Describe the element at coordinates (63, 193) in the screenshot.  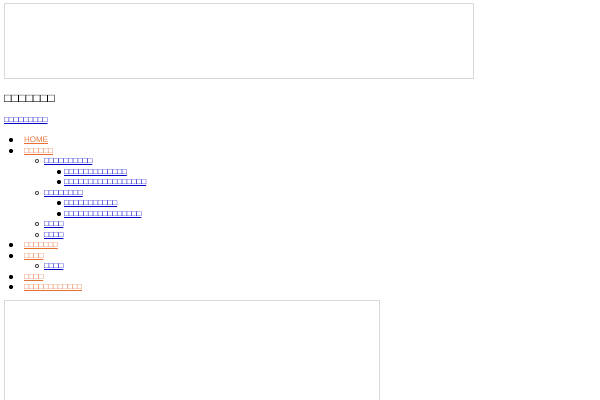
I see `nav-link: □□□□□□□□` at that location.